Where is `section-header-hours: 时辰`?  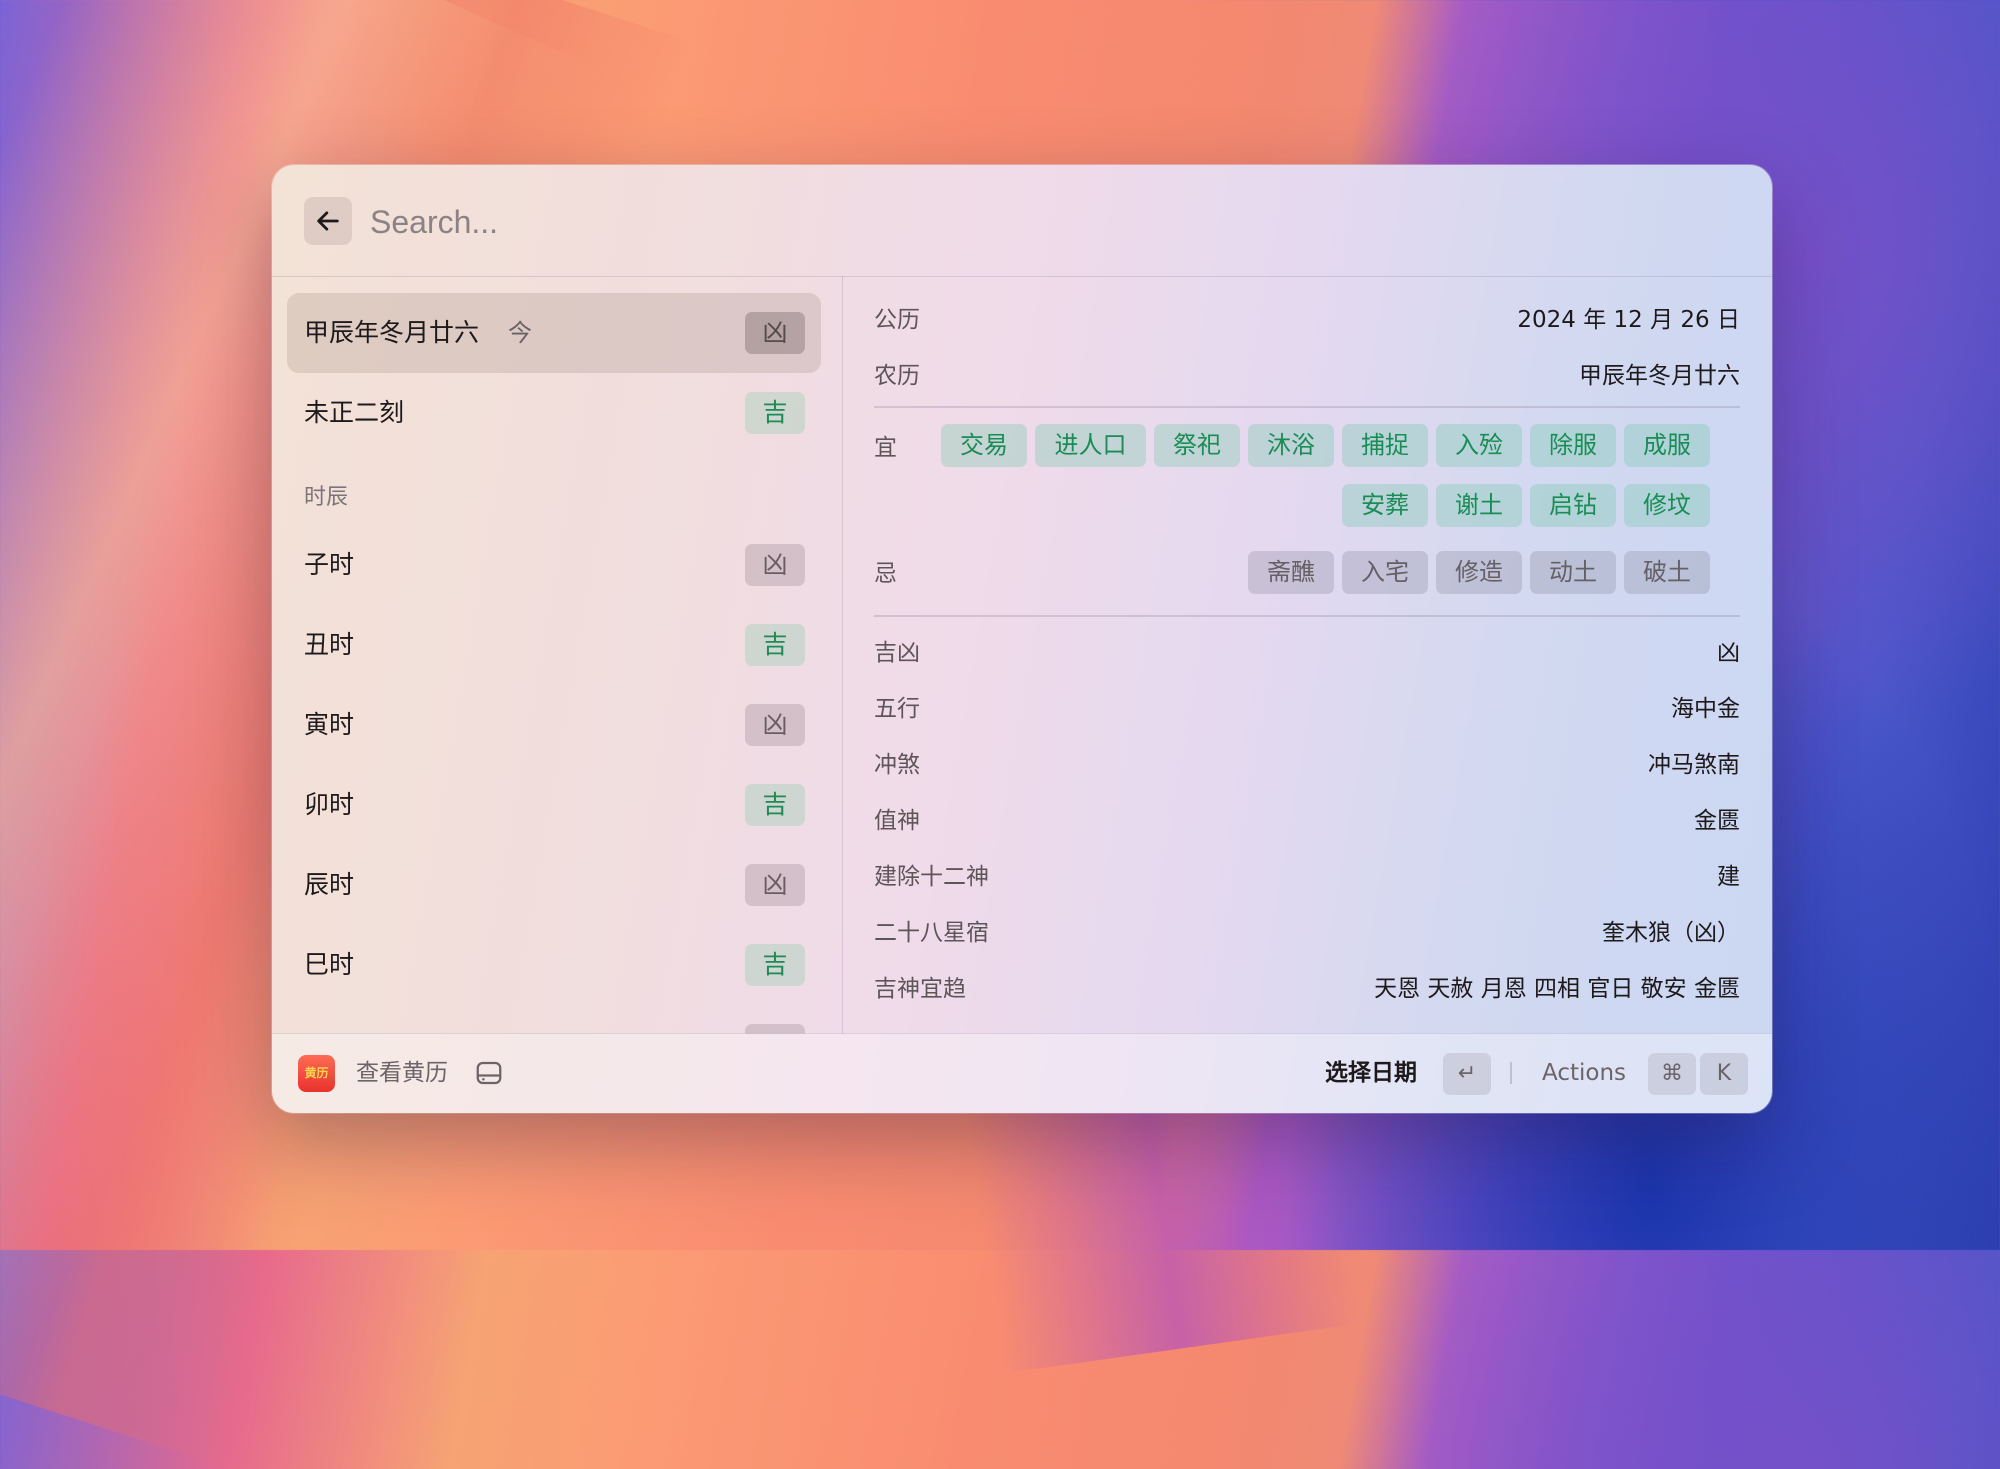
section-header-hours: 时辰 is located at coordinates (326, 497).